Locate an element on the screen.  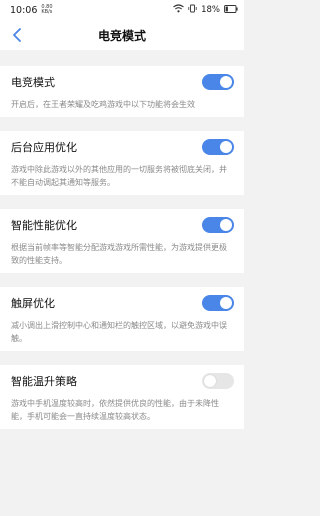
battery-percentage: 18% is located at coordinates (210, 10).